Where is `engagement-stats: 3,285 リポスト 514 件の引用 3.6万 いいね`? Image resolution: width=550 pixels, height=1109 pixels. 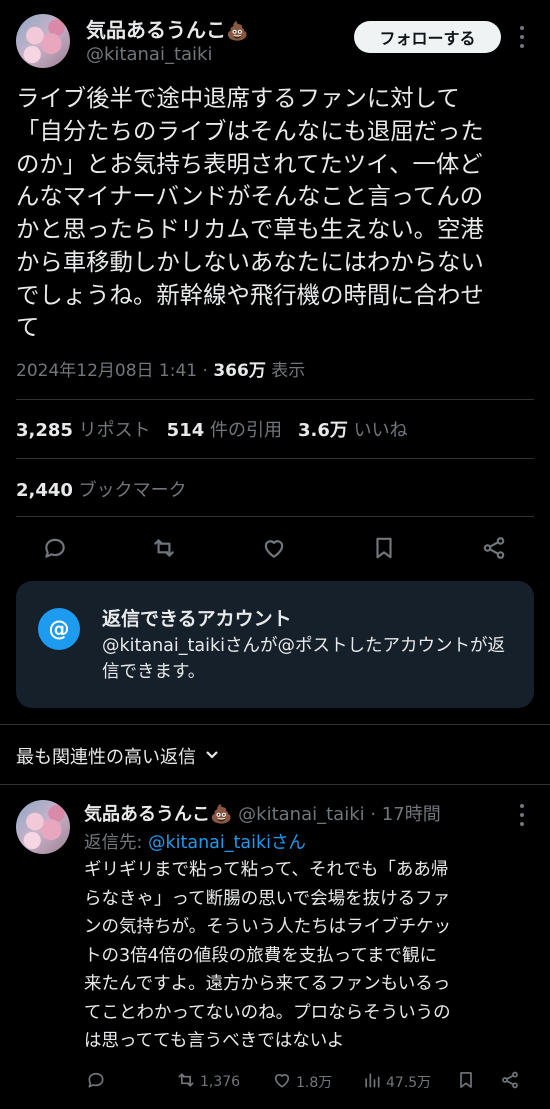
engagement-stats: 3,285 リポスト 514 件の引用 3.6万 いいね is located at coordinates (212, 429).